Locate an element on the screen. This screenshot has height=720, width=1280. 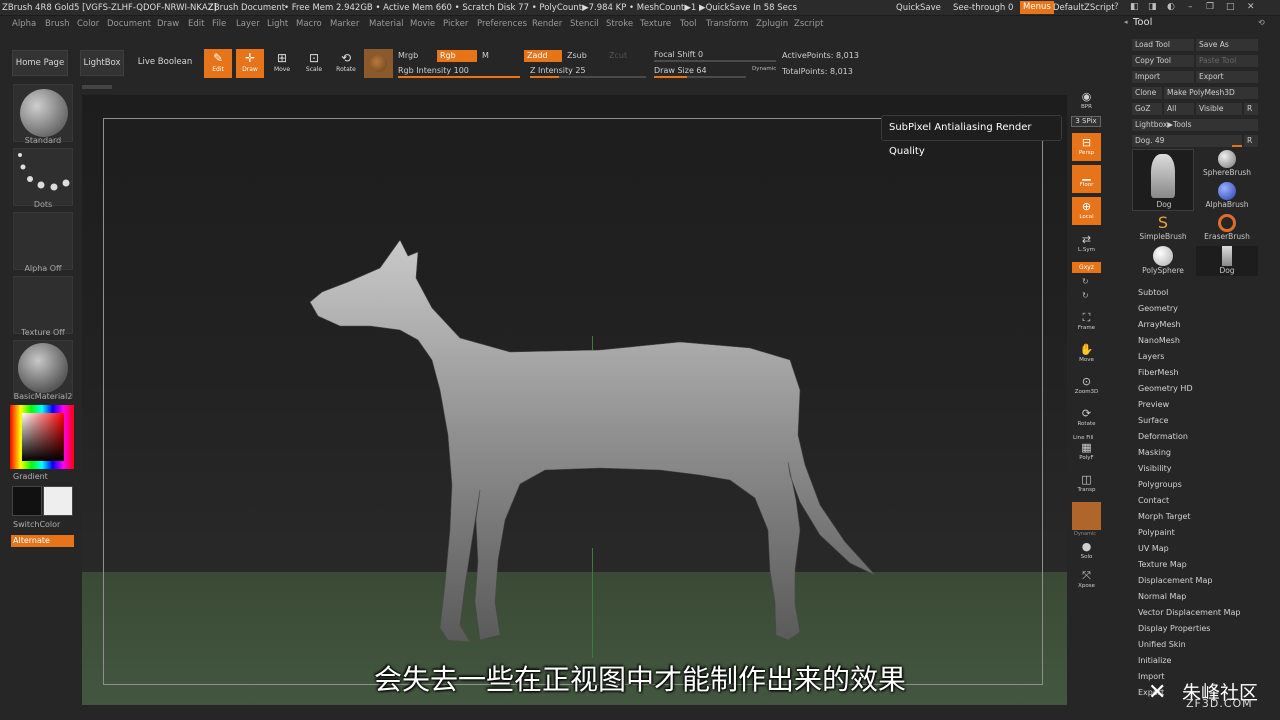
copy-tool-button: Copy Tool is located at coordinates (1163, 61).